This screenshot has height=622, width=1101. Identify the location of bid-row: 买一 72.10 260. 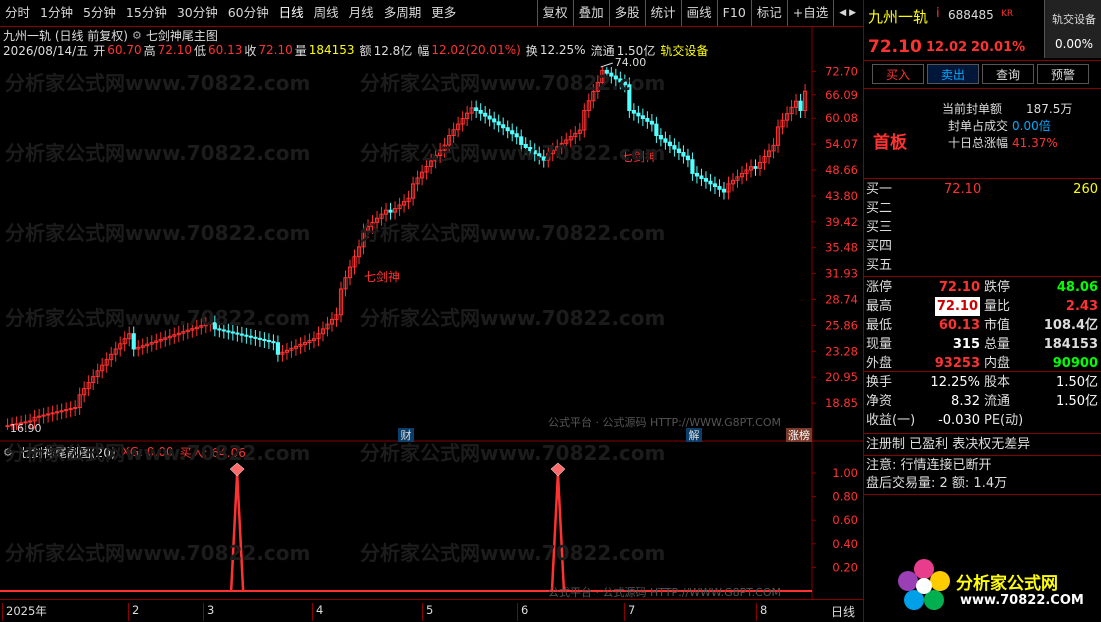
(982, 189).